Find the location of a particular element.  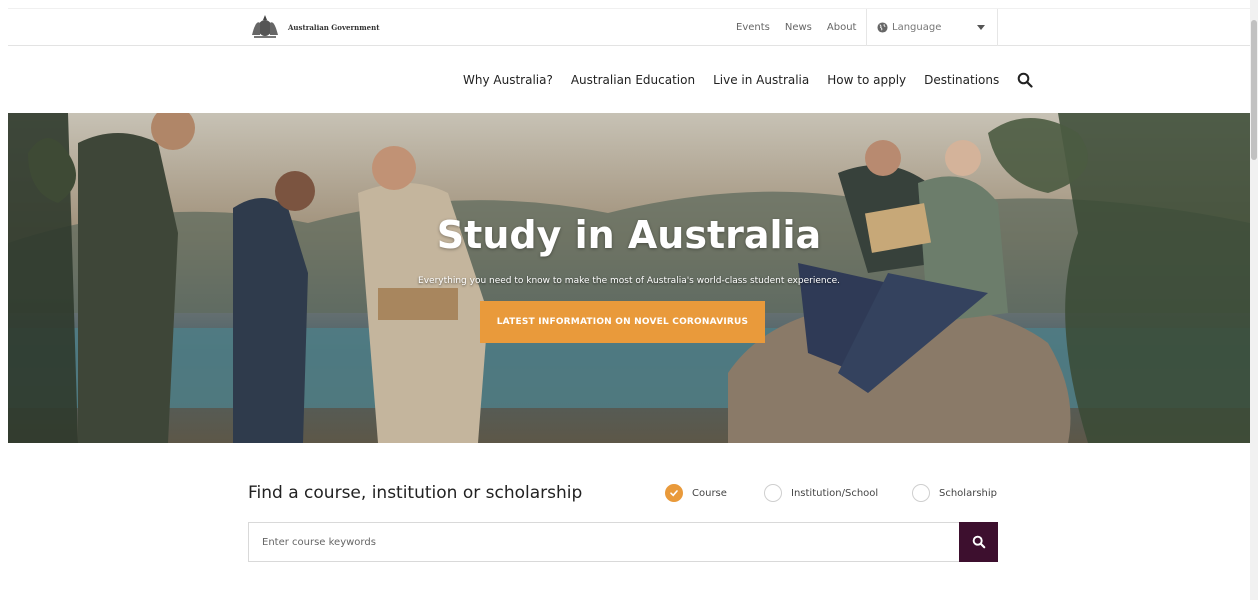

nav-item-why-australia: Why Australia? is located at coordinates (508, 80).